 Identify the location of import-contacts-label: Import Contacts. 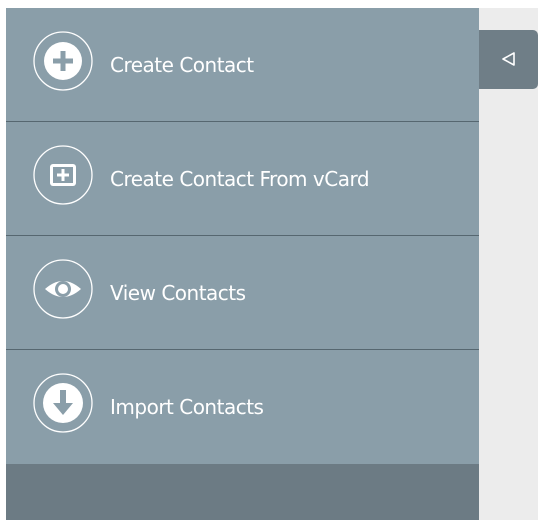
(187, 407).